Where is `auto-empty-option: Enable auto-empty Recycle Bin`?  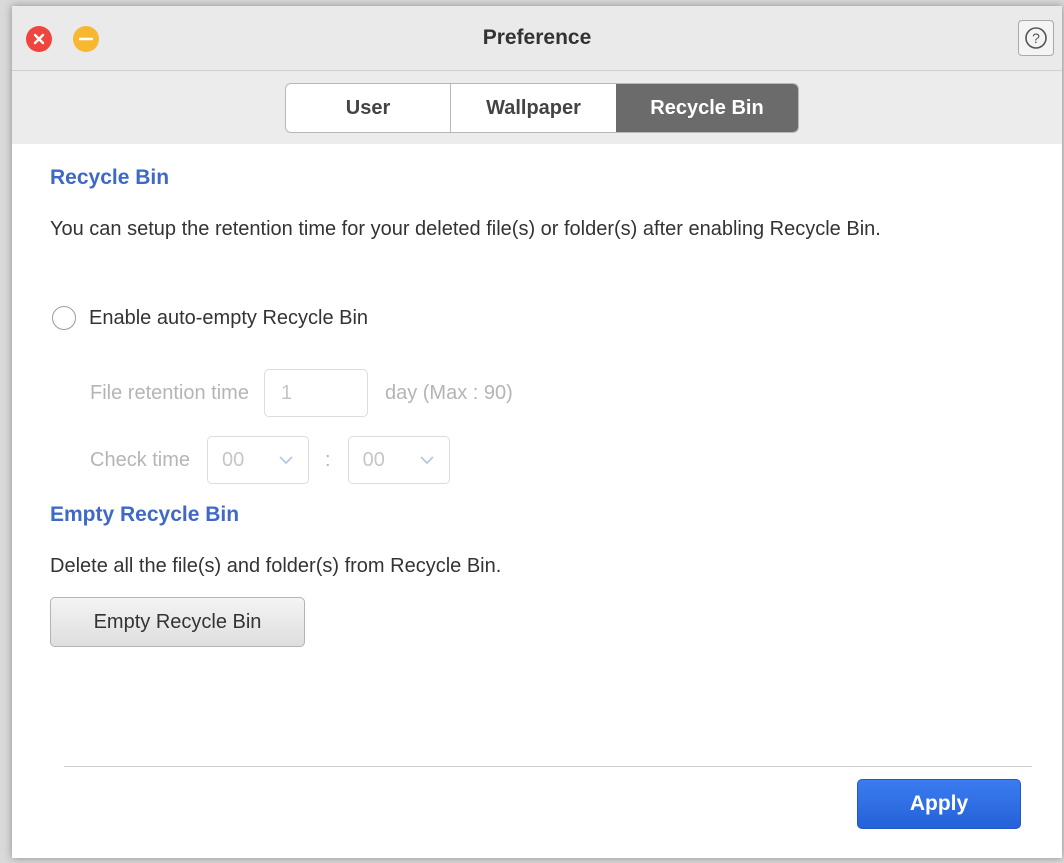
auto-empty-option: Enable auto-empty Recycle Bin is located at coordinates (209, 318).